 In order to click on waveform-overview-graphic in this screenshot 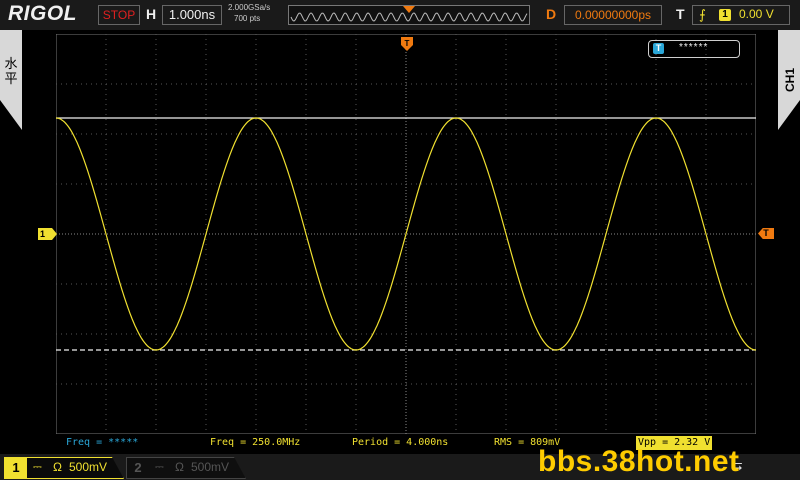, I will do `click(409, 14)`.